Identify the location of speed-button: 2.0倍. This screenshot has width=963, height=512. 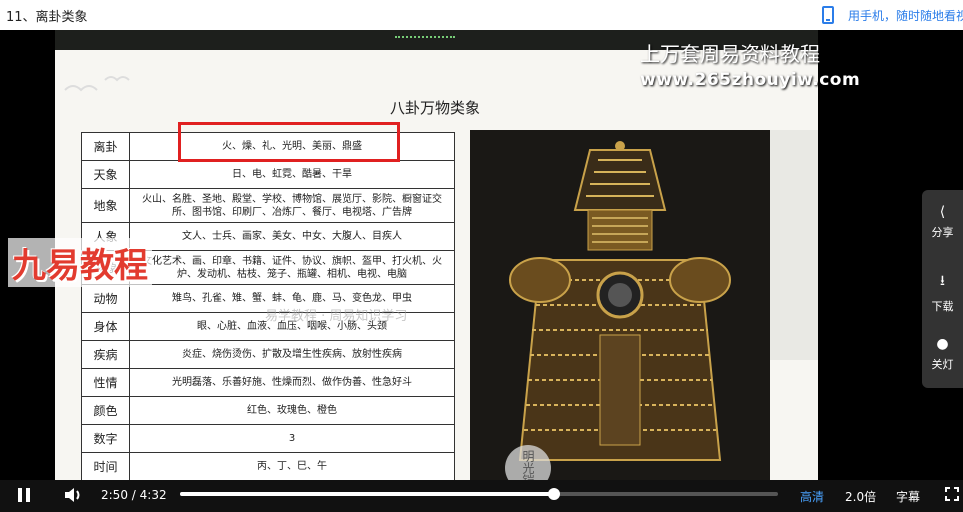
(860, 496).